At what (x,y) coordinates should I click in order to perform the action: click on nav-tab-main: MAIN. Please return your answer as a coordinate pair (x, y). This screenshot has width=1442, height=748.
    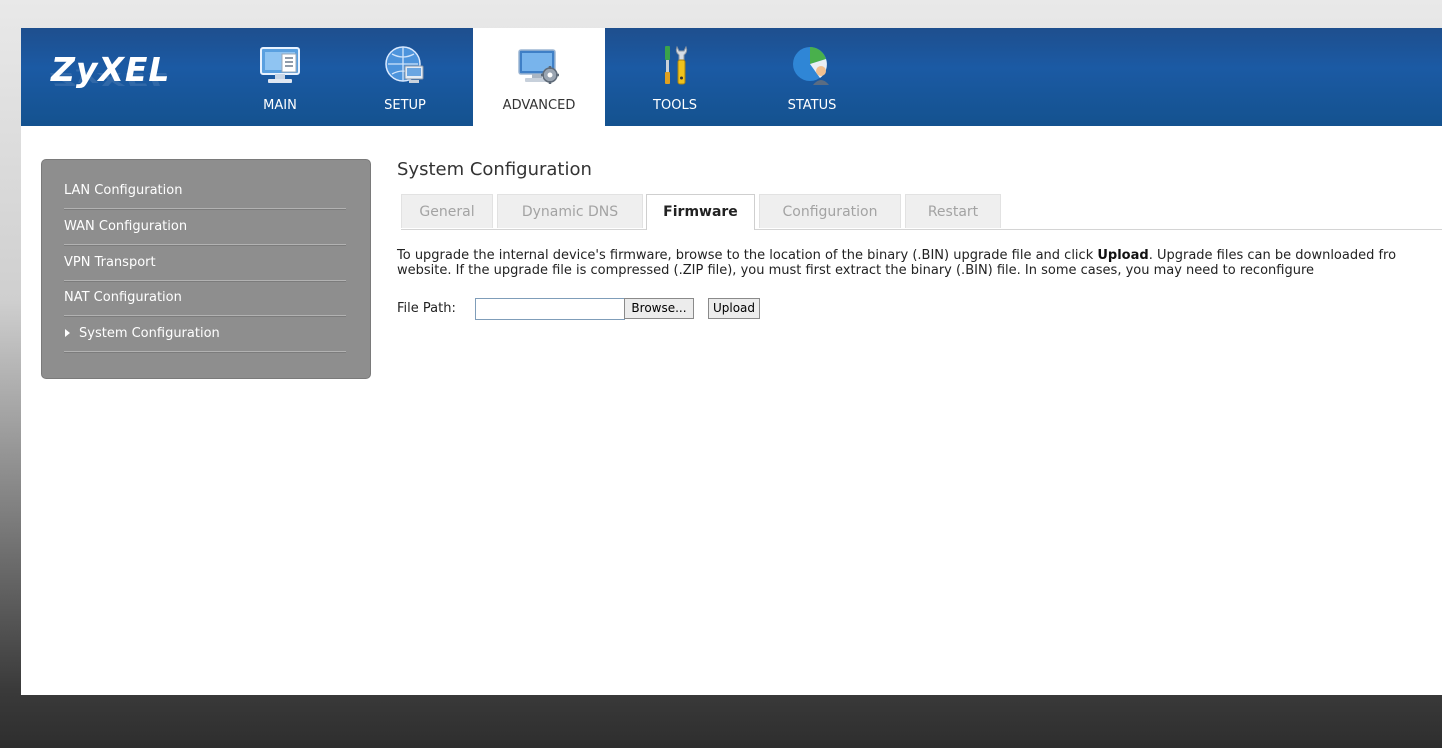
    Looking at the image, I should click on (280, 77).